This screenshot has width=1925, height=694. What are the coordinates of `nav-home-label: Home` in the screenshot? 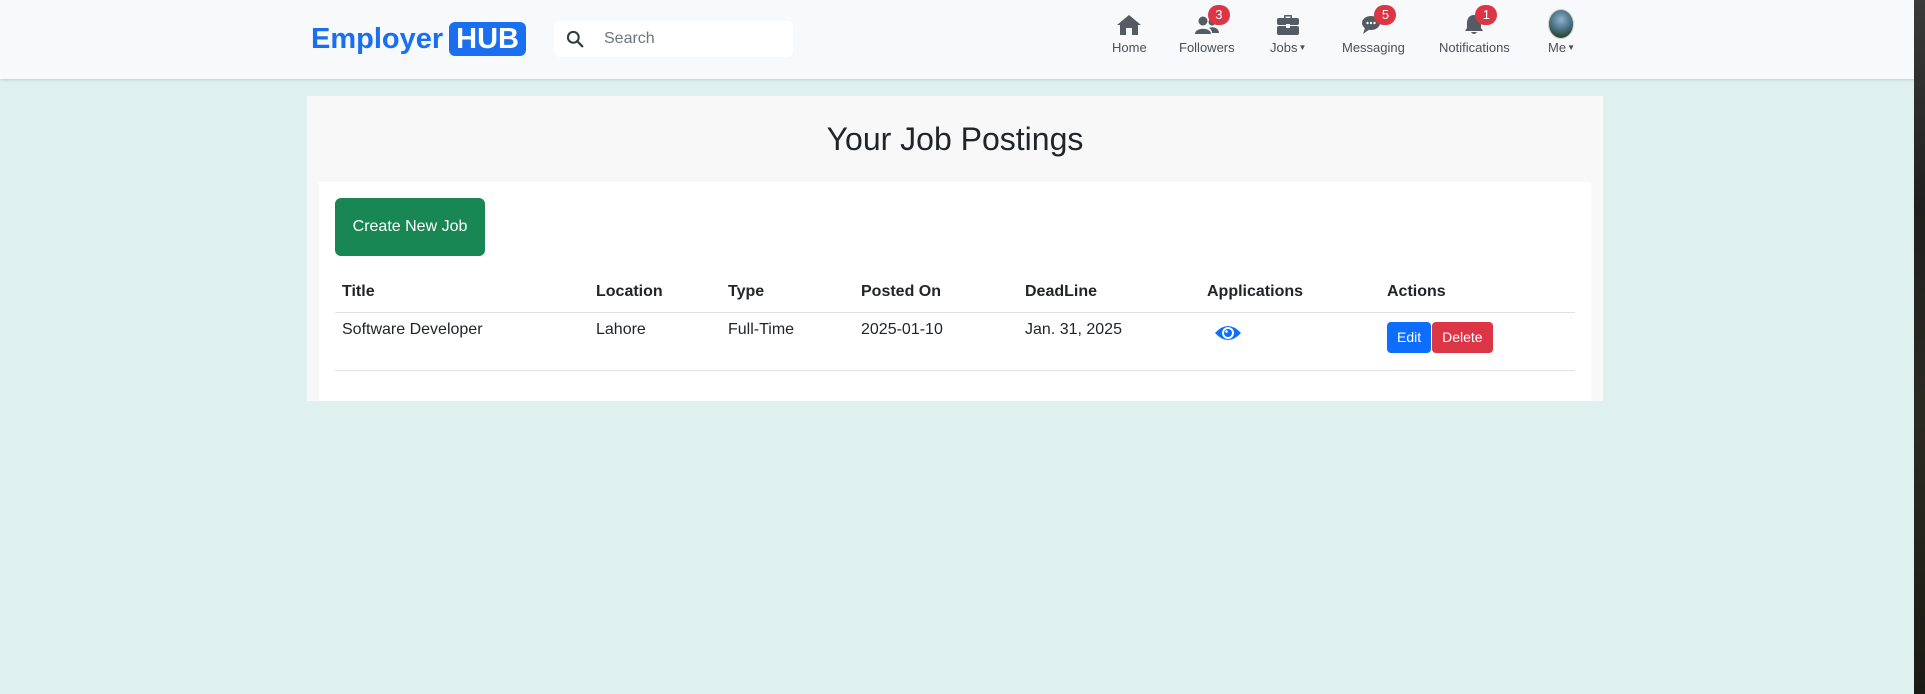 It's located at (1129, 47).